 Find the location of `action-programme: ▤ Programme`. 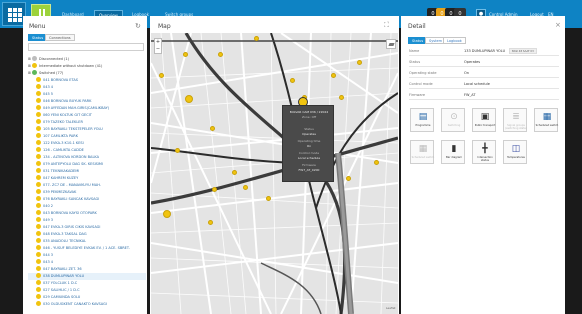

action-programme: ▤ Programme is located at coordinates (422, 120).